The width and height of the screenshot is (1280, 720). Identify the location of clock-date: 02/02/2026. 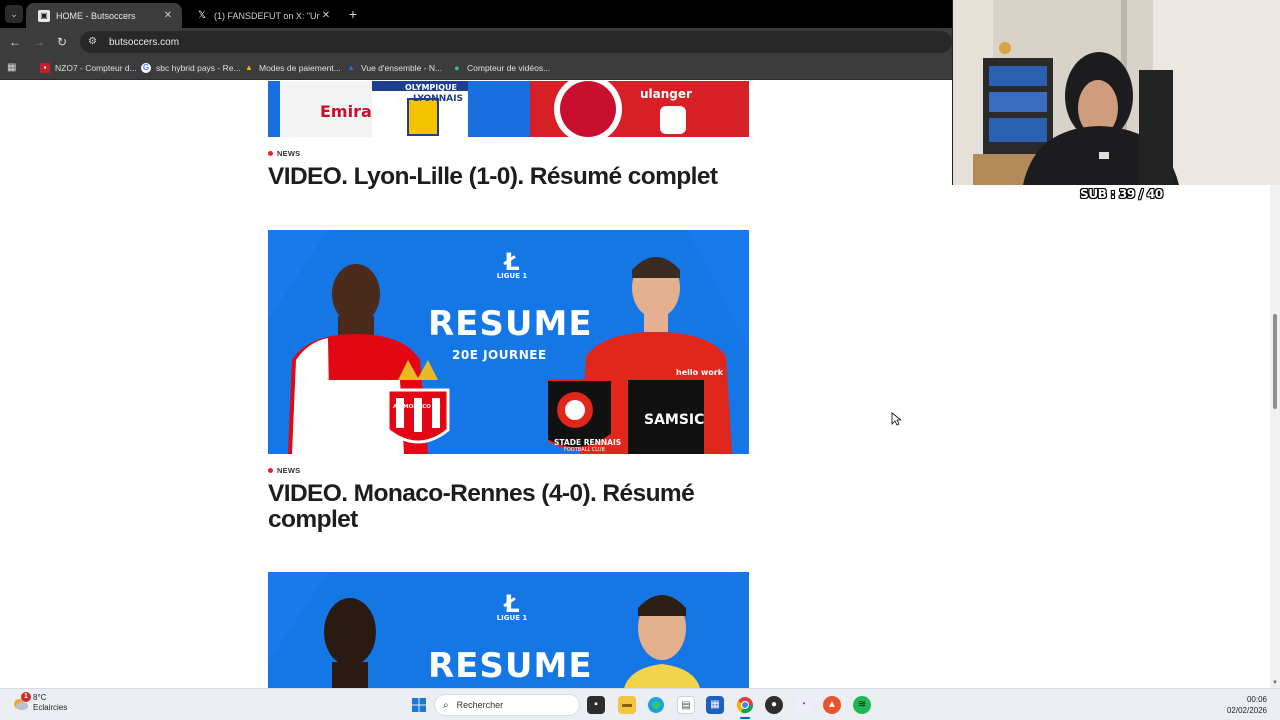
(1246, 710).